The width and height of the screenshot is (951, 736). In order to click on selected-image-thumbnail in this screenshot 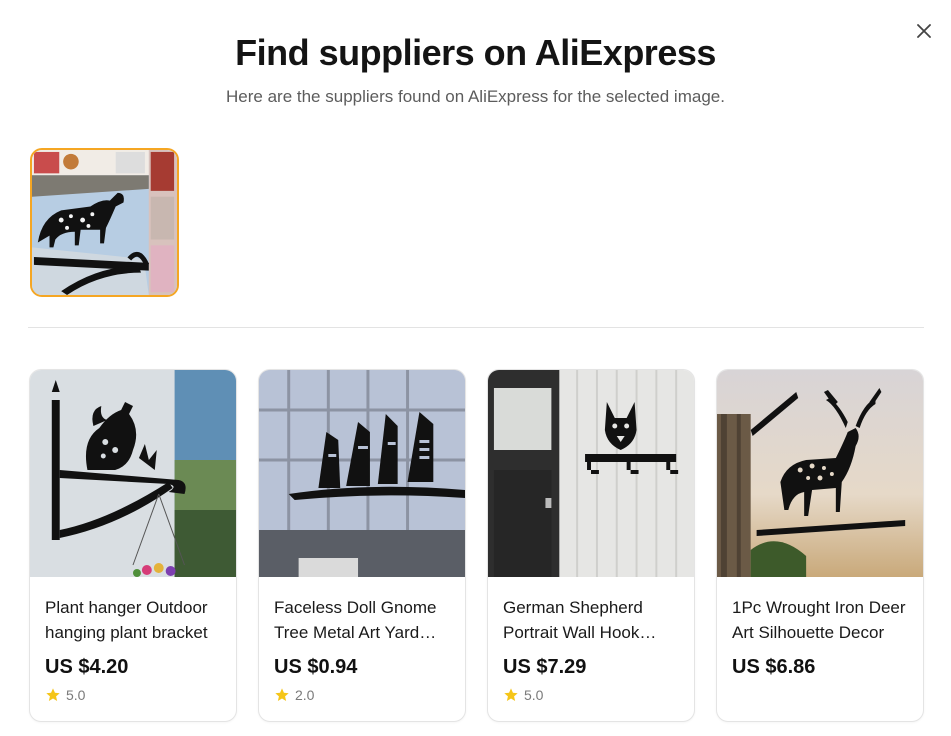, I will do `click(104, 222)`.